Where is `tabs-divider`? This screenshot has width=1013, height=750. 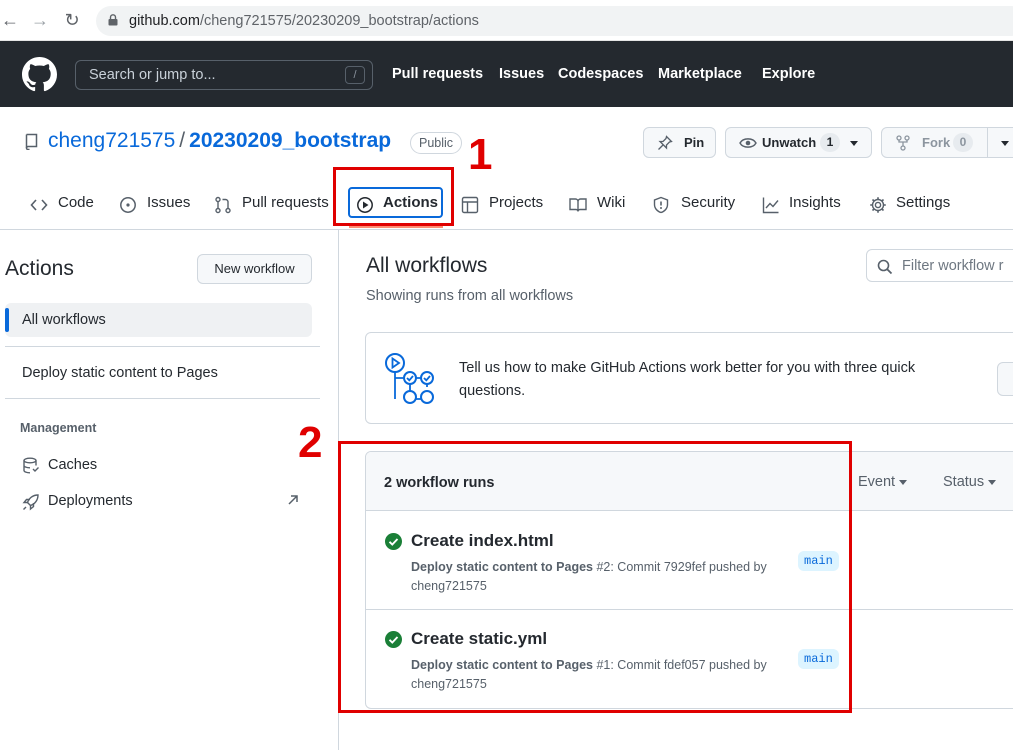 tabs-divider is located at coordinates (506, 229).